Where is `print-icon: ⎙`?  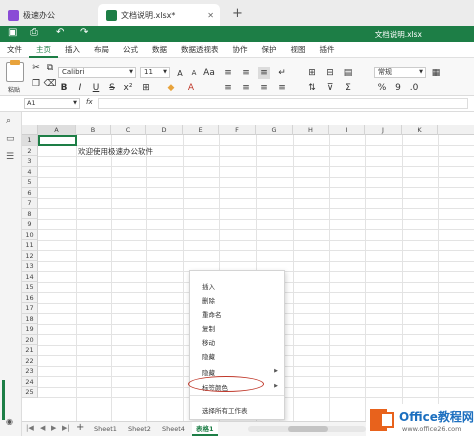 print-icon: ⎙ is located at coordinates (34, 32).